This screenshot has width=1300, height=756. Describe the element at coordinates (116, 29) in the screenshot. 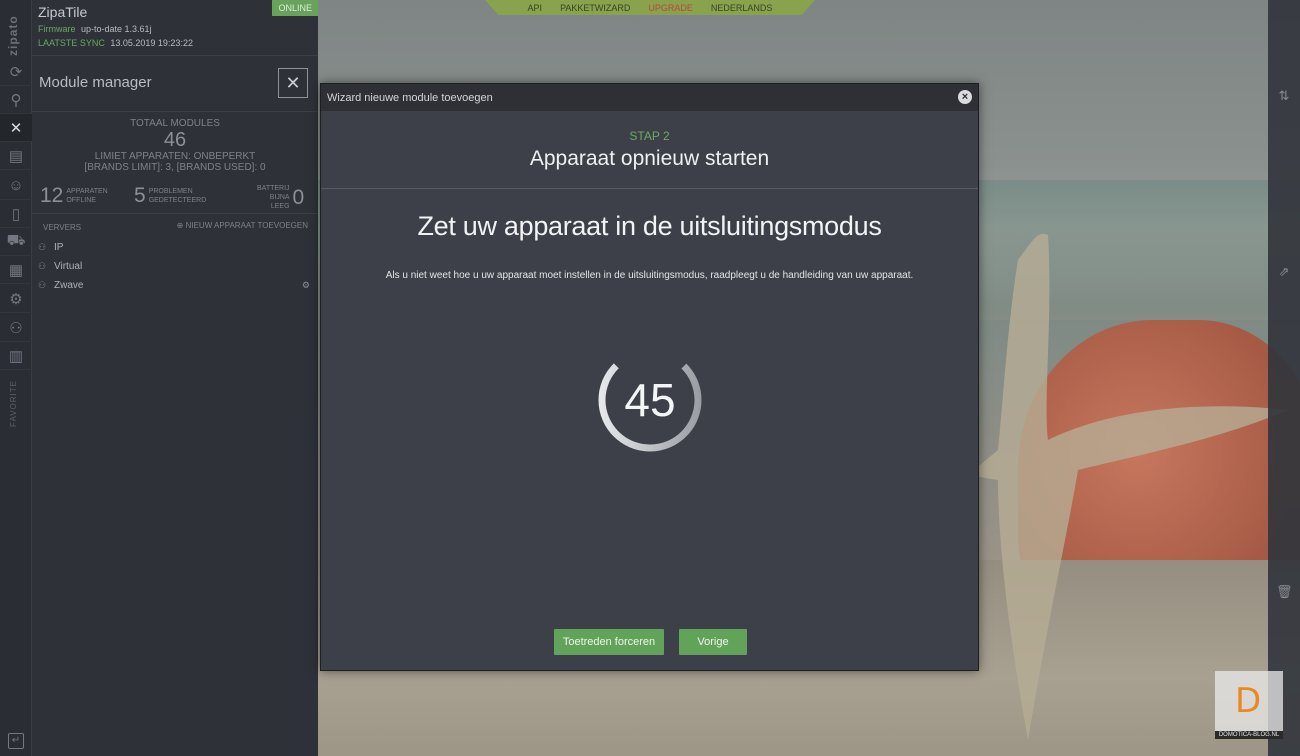

I see `firmware-value: up-to-date 1.3.61j` at that location.